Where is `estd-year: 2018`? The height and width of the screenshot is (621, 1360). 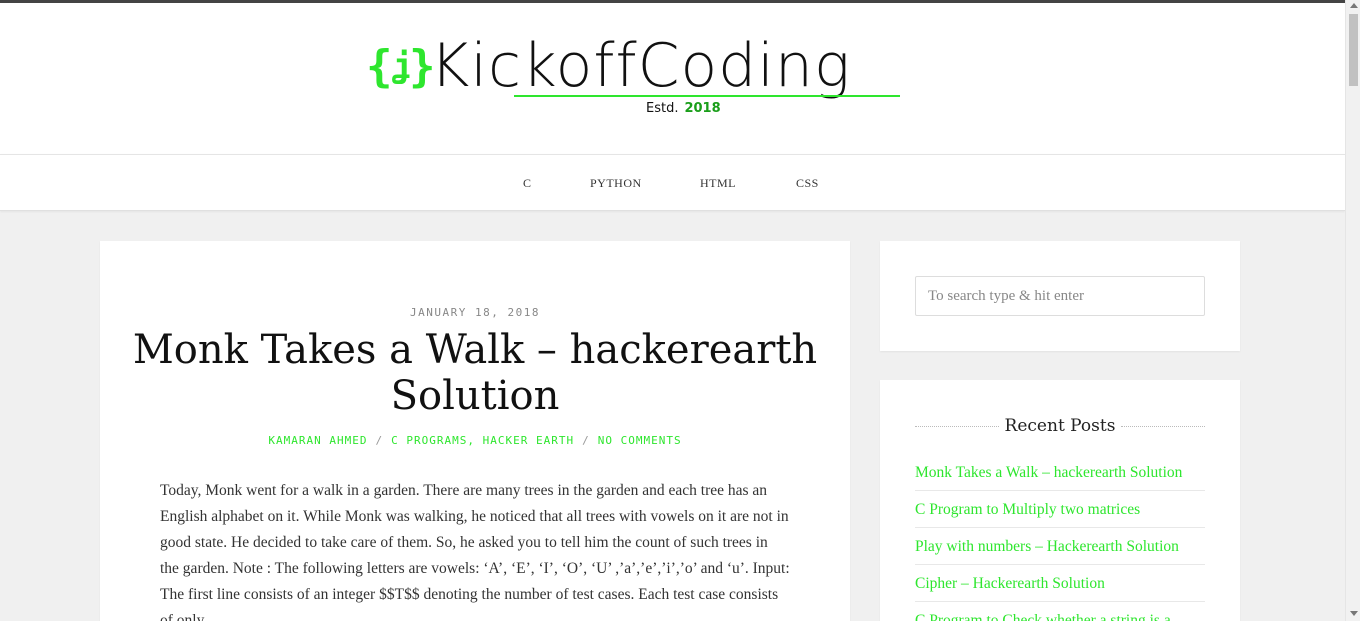
estd-year: 2018 is located at coordinates (702, 108).